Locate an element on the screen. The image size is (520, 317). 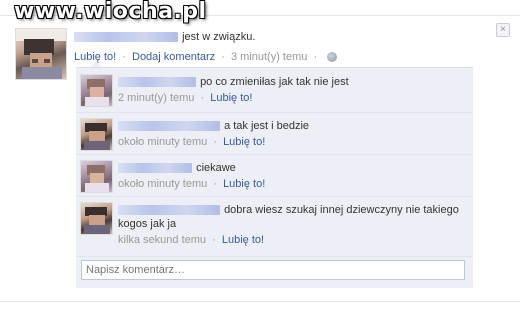
comment-meta: 2 minut(y) temu · Lubię to! is located at coordinates (293, 98).